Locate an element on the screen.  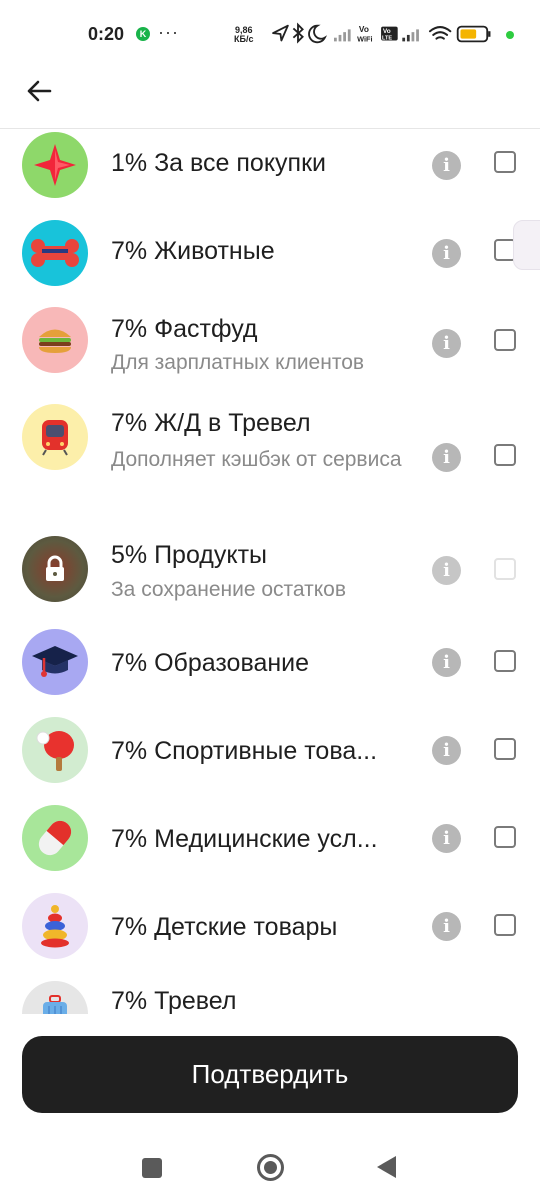
list-item: 7% Фастфуд Для зарплатных клиентов i is located at coordinates (270, 348).